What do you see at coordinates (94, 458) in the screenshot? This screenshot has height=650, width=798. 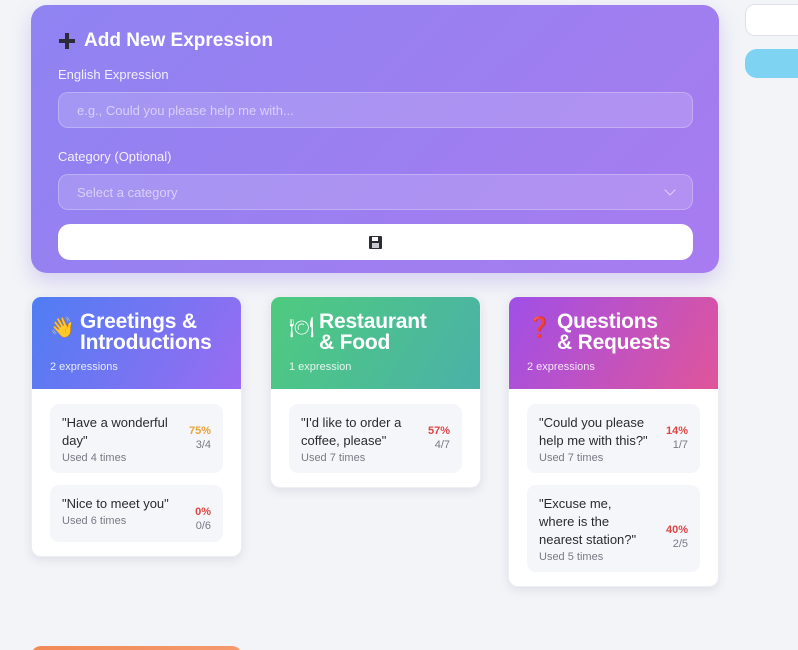 I see `expression-used-count: Used 4 times` at bounding box center [94, 458].